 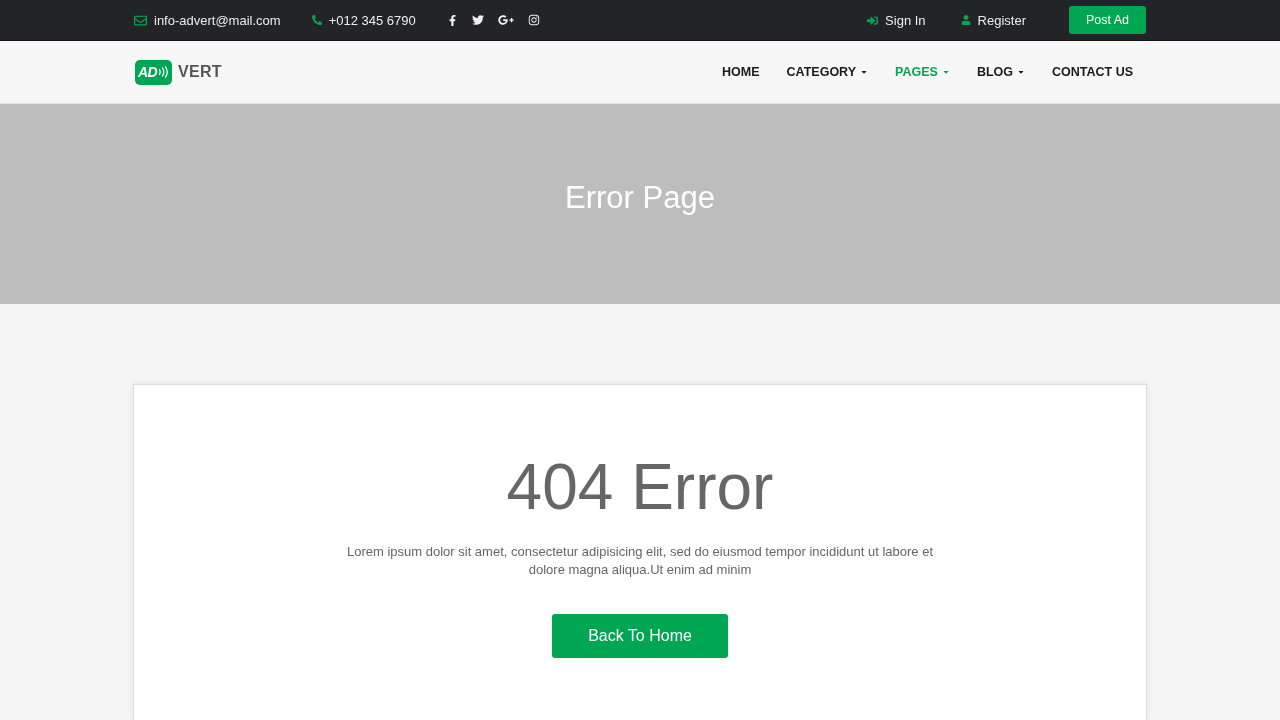 What do you see at coordinates (200, 72) in the screenshot?
I see `logo-text: VERT` at bounding box center [200, 72].